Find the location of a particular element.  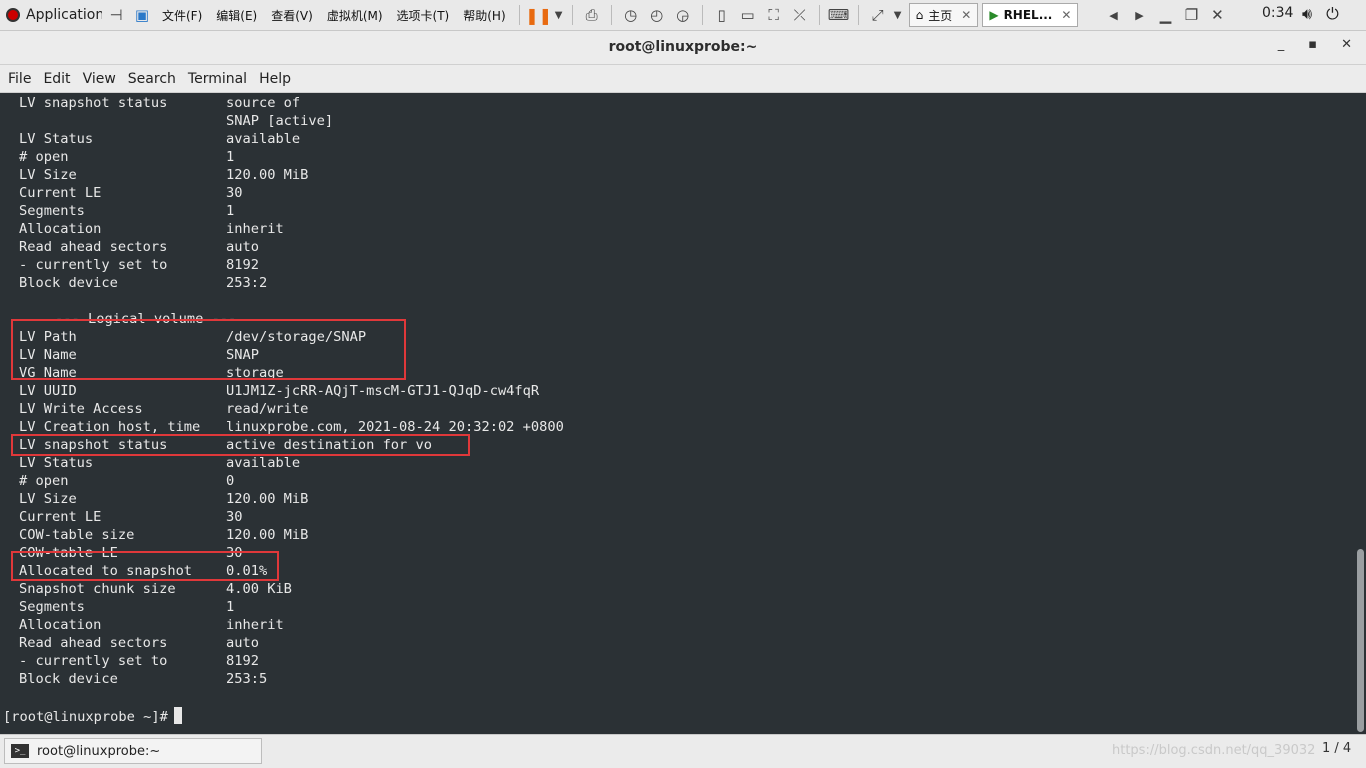

minimize-icon: _ is located at coordinates (1281, 44).